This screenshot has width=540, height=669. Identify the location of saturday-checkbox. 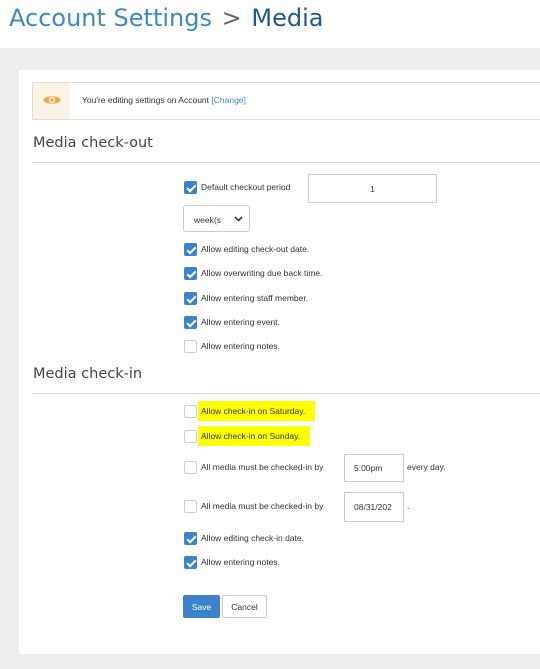
(190, 411).